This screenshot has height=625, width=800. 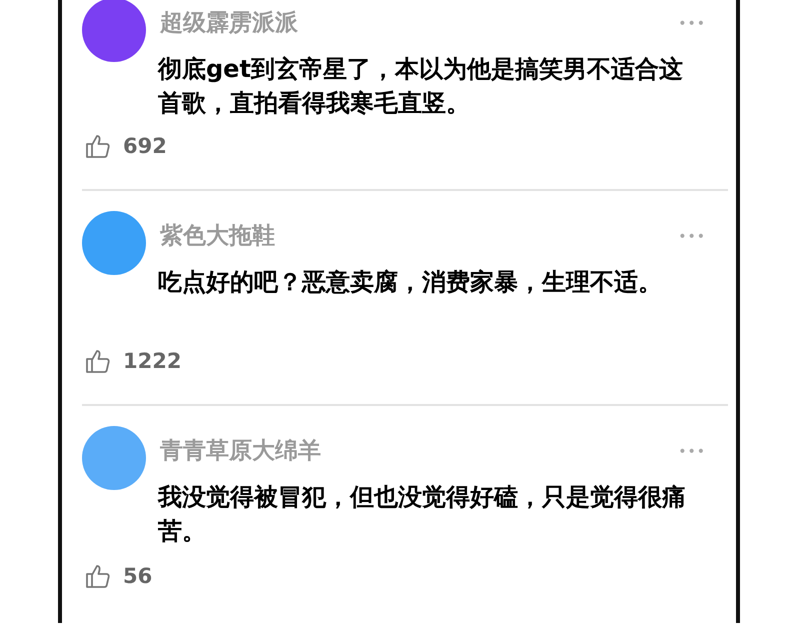 I want to click on like-count: 692, so click(x=145, y=146).